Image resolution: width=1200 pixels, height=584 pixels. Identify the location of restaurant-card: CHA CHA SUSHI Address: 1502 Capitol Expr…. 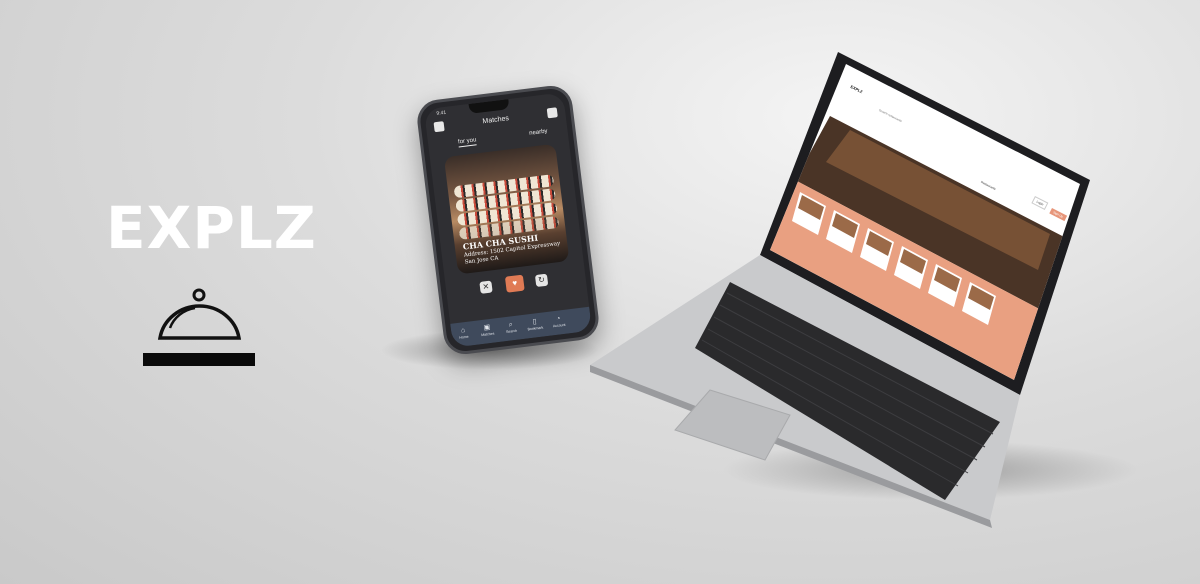
(506, 209).